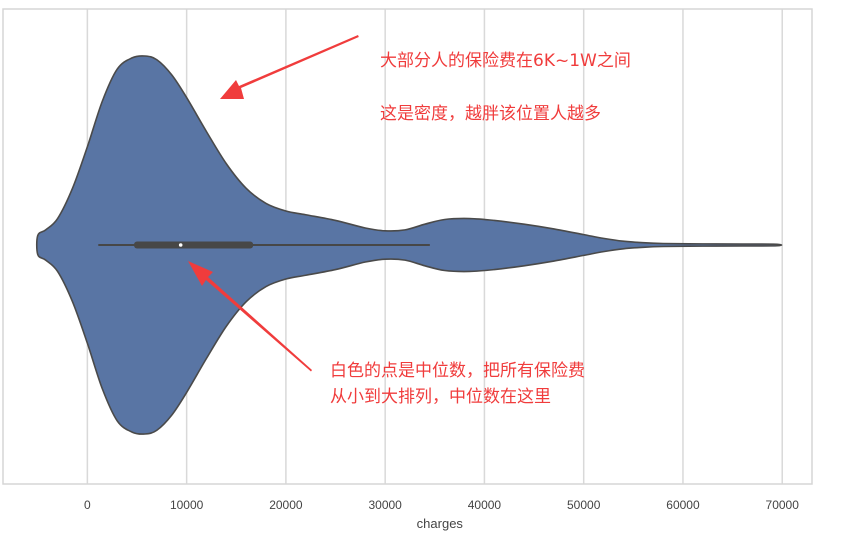 The height and width of the screenshot is (548, 866). Describe the element at coordinates (286, 505) in the screenshot. I see `x-tick-label: 20000` at that location.